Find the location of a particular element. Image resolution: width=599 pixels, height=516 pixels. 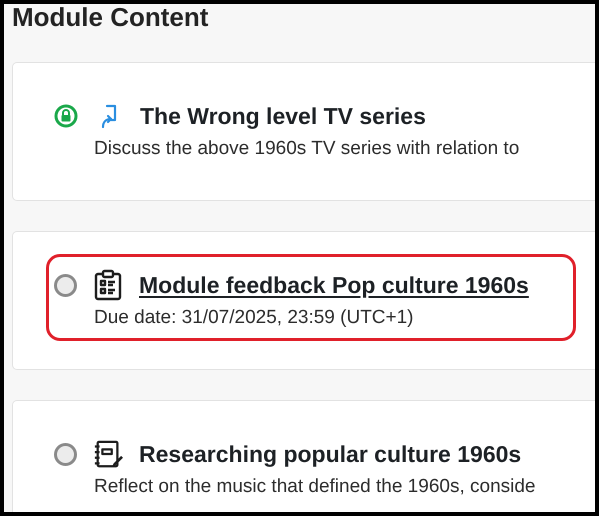

activity-description: Discuss the above 1960s TV series with relation to is located at coordinates (307, 149).